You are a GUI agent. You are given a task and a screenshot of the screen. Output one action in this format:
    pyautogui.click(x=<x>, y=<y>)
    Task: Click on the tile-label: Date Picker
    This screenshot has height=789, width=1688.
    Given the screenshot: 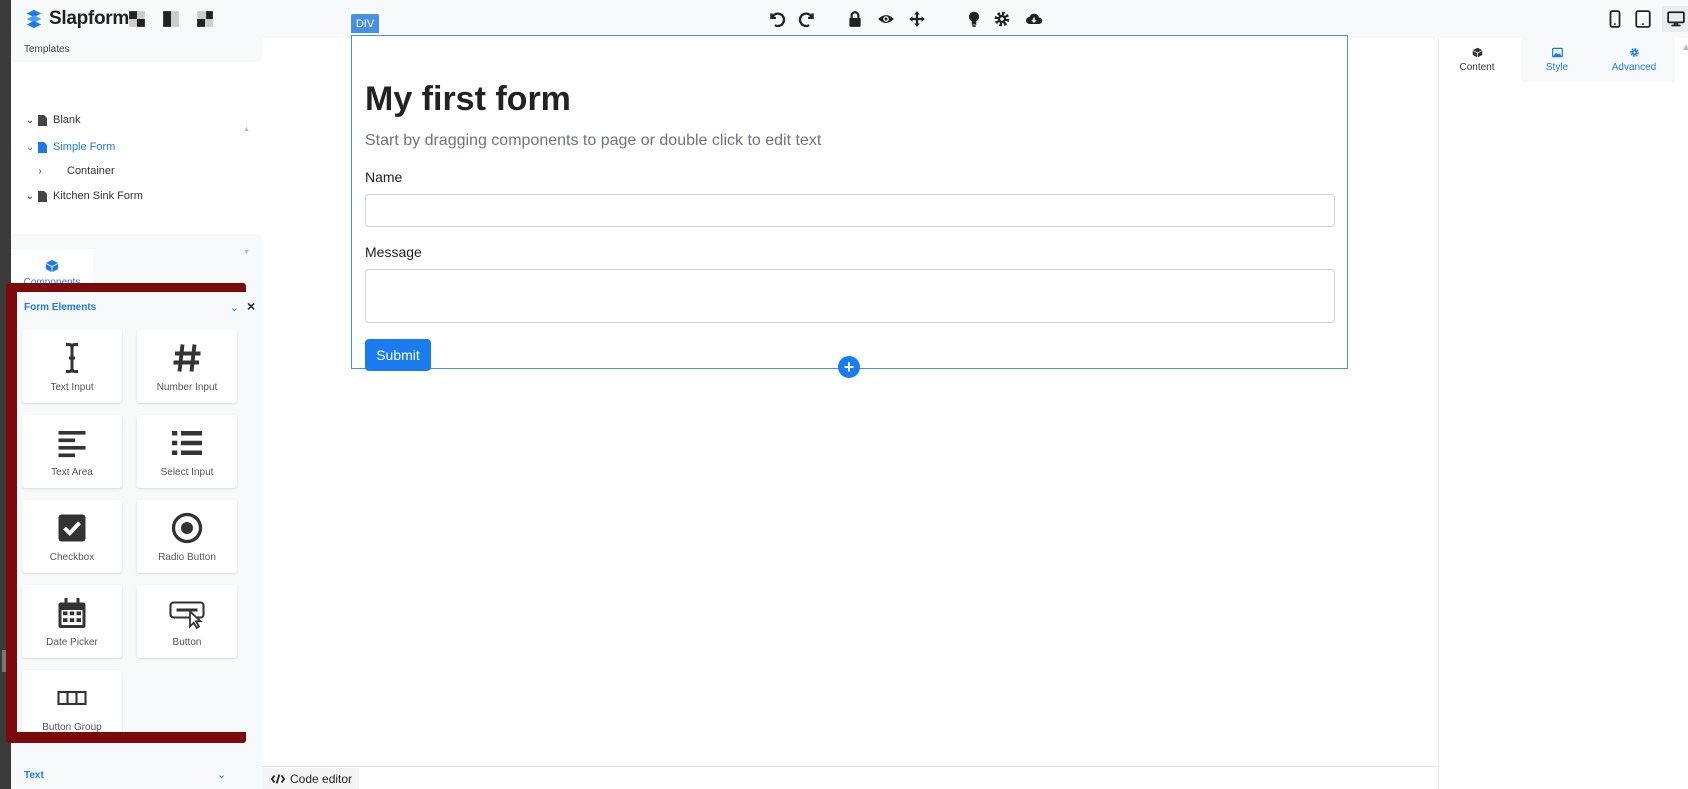 What is the action you would take?
    pyautogui.click(x=72, y=642)
    